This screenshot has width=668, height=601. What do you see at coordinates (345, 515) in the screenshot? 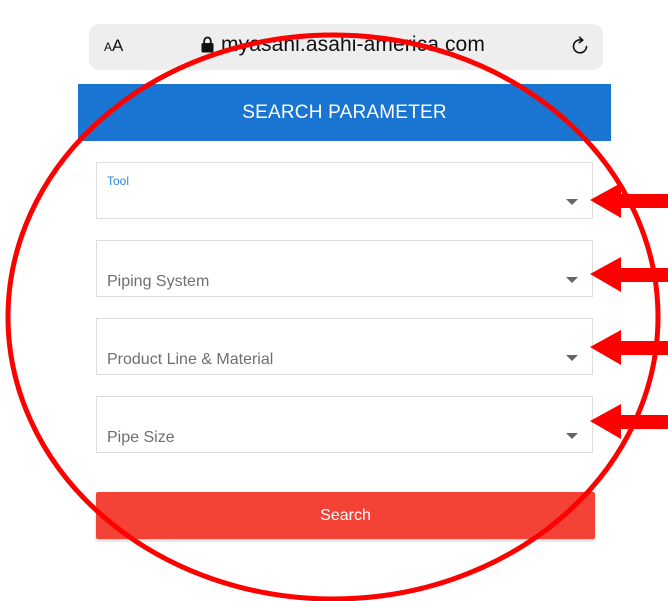
I see `search-button: Search` at bounding box center [345, 515].